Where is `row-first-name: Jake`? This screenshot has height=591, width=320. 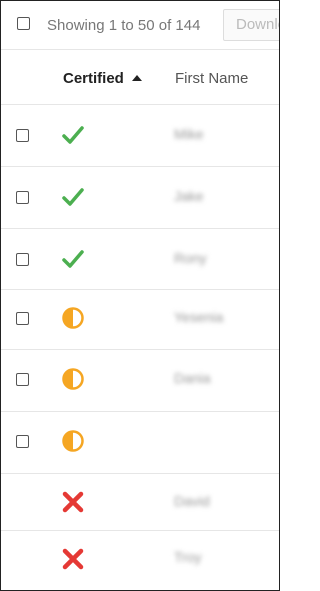 row-first-name: Jake is located at coordinates (189, 196).